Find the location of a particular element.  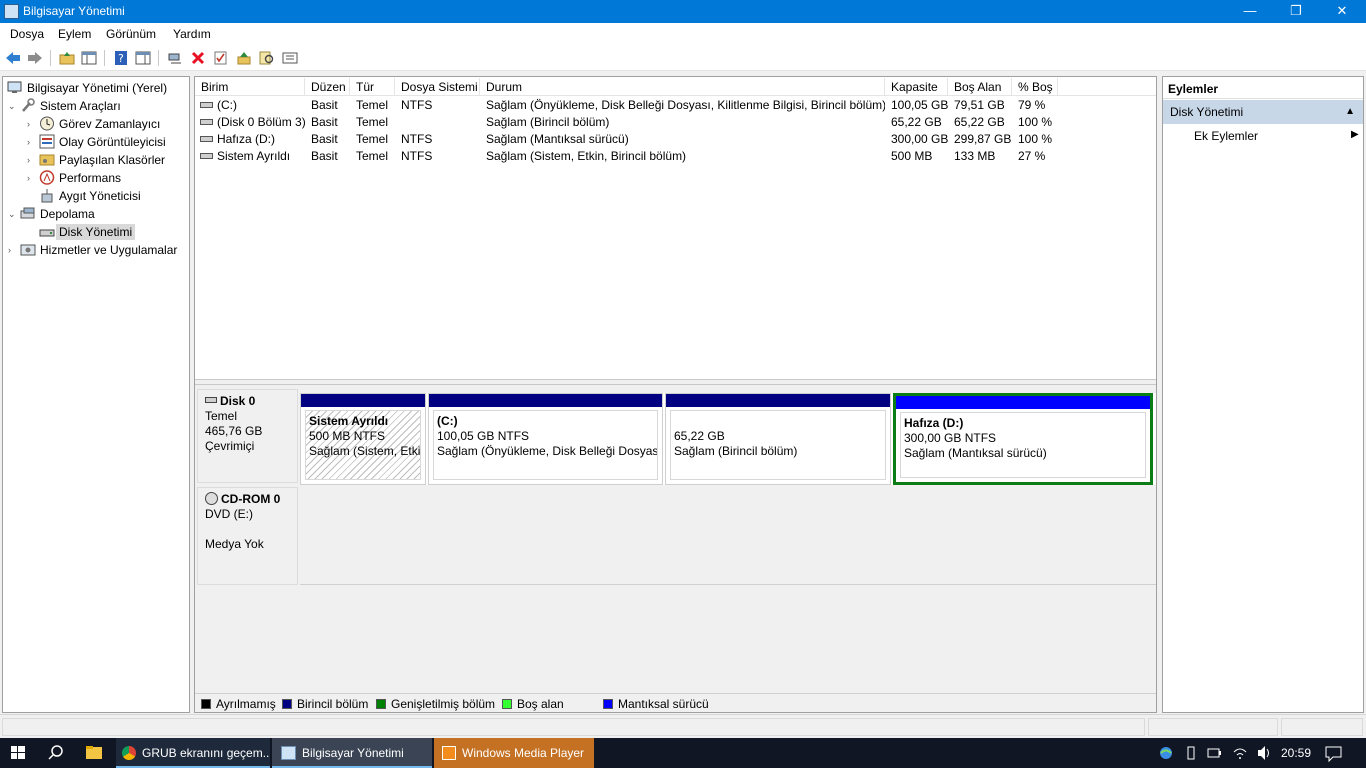

tree-item-system-tools: ⌄ Sistem Araçları is located at coordinates (98, 106).